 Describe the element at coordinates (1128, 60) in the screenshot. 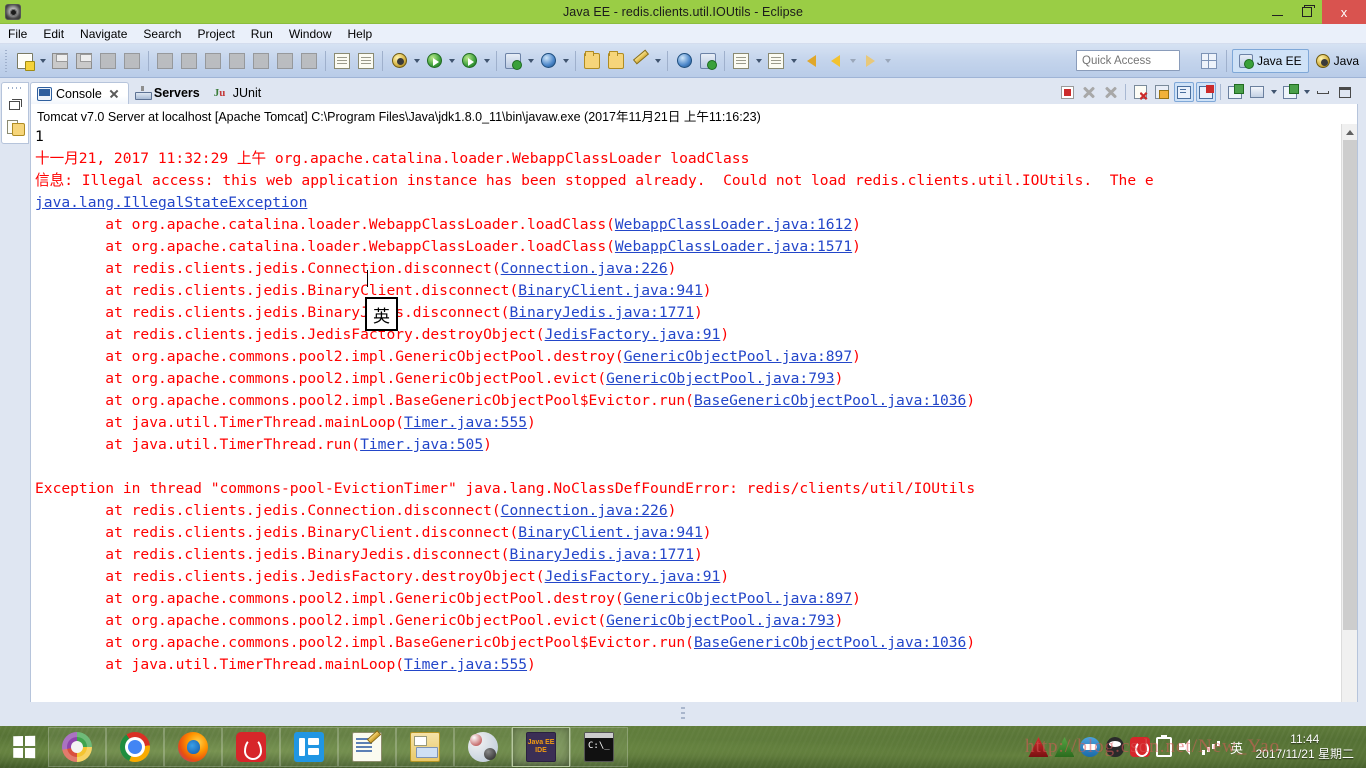

I see `quick-access-input` at that location.